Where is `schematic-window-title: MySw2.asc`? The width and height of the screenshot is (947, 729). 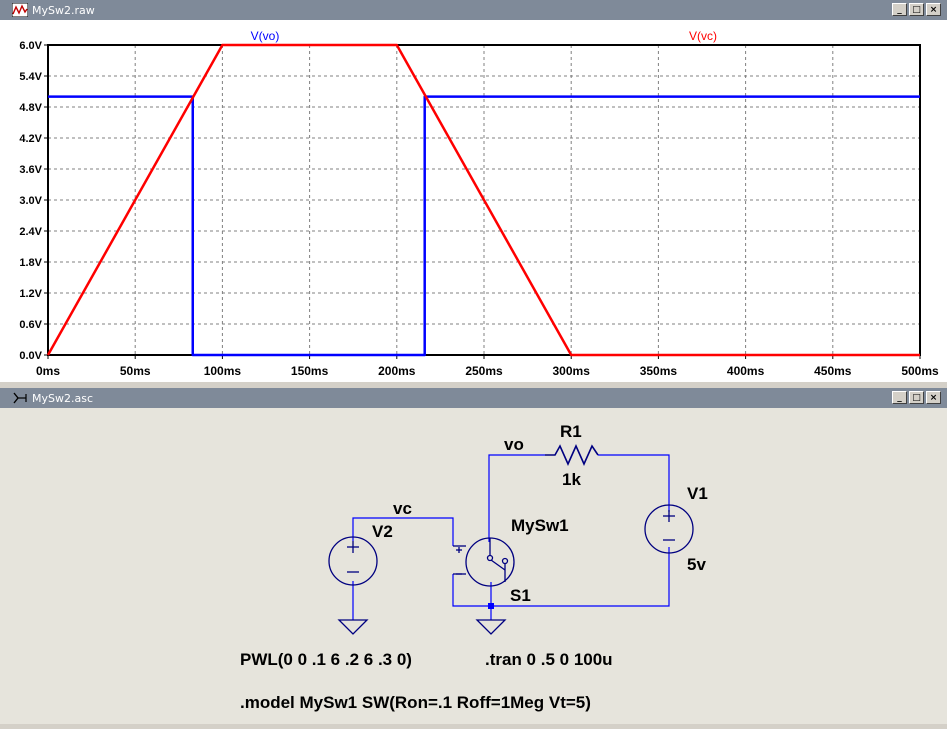 schematic-window-title: MySw2.asc is located at coordinates (62, 398).